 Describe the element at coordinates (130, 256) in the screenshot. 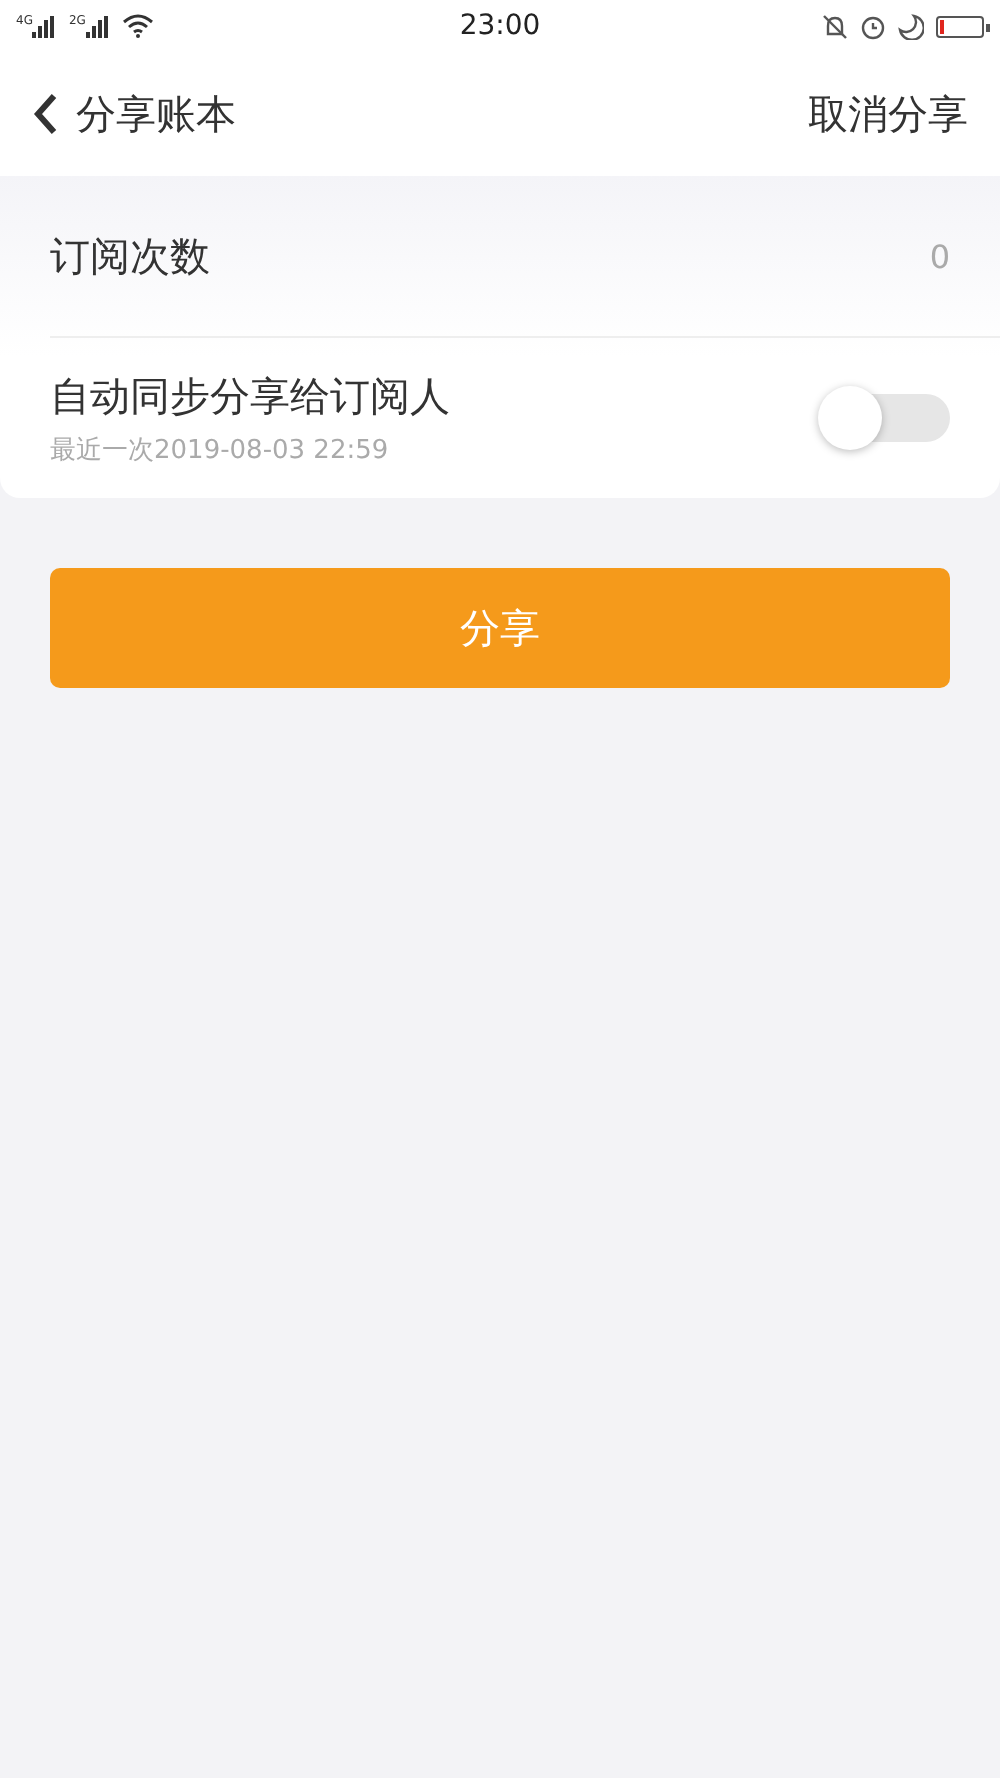

I see `setting-label: 订阅次数` at that location.